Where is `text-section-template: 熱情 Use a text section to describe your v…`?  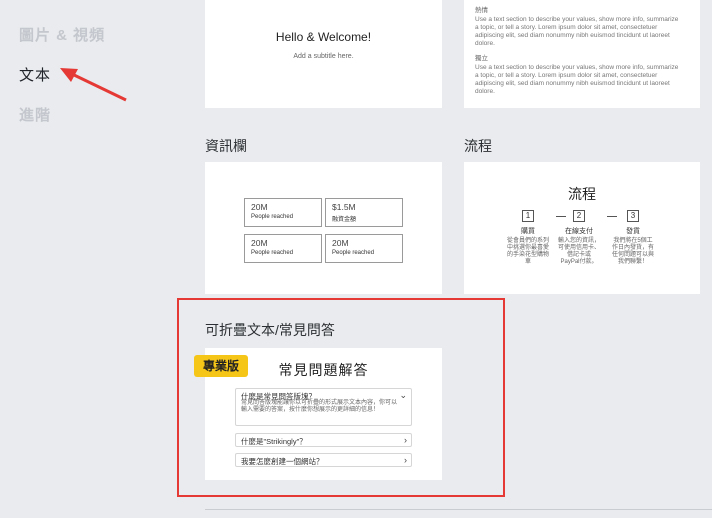 text-section-template: 熱情 Use a text section to describe your v… is located at coordinates (582, 54).